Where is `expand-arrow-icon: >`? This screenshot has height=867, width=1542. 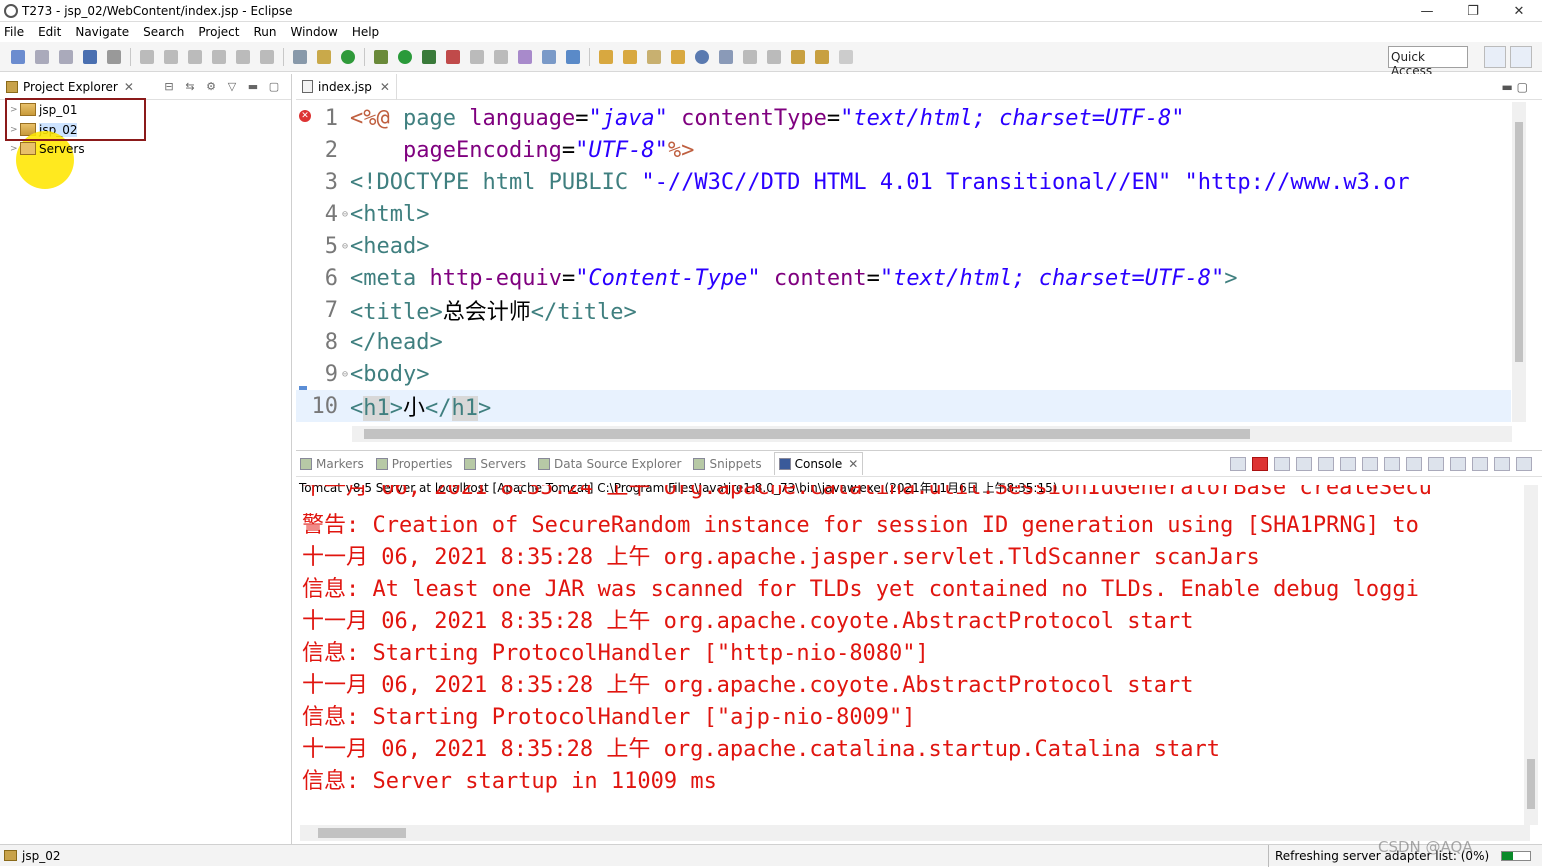
expand-arrow-icon: > is located at coordinates (15, 149).